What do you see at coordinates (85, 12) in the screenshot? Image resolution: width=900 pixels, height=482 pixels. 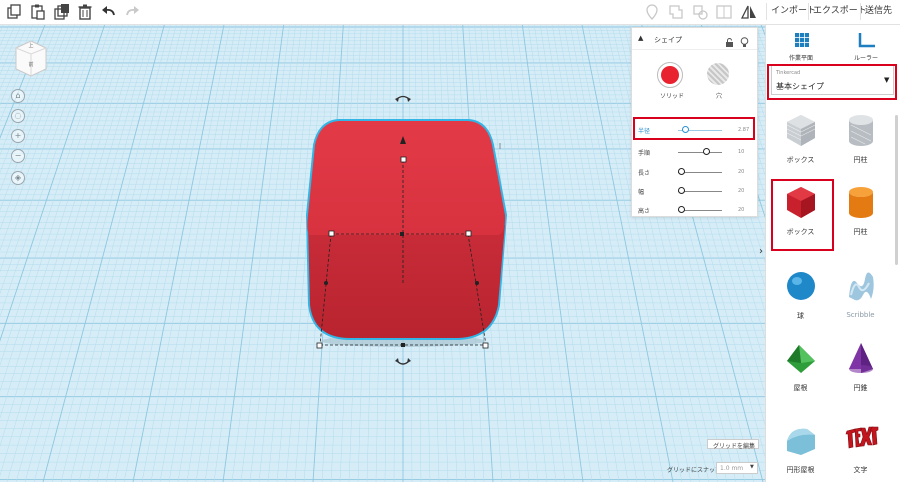 I see `delete-icon` at bounding box center [85, 12].